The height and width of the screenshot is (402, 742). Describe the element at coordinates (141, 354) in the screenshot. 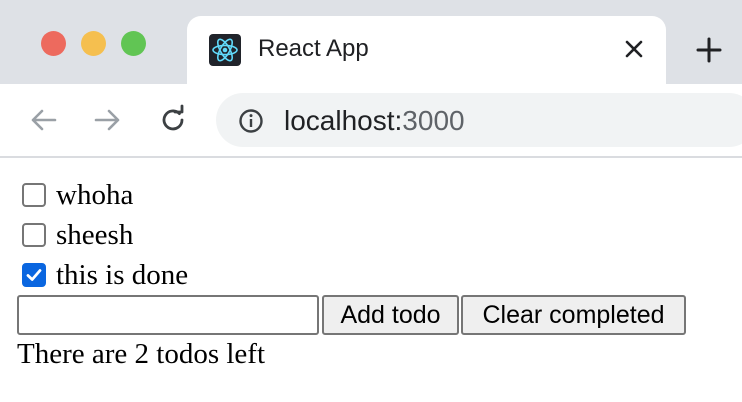

I see `todos-left-status: There are 2 todos left` at that location.